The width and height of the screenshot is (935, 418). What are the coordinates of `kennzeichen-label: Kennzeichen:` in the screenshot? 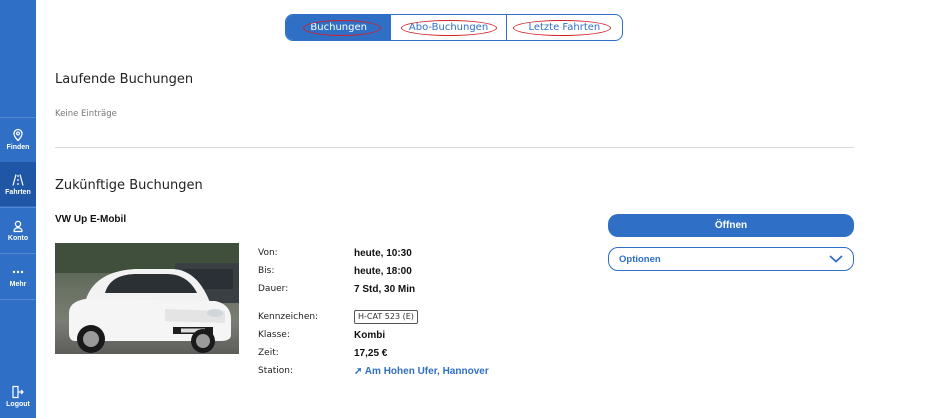 It's located at (288, 317).